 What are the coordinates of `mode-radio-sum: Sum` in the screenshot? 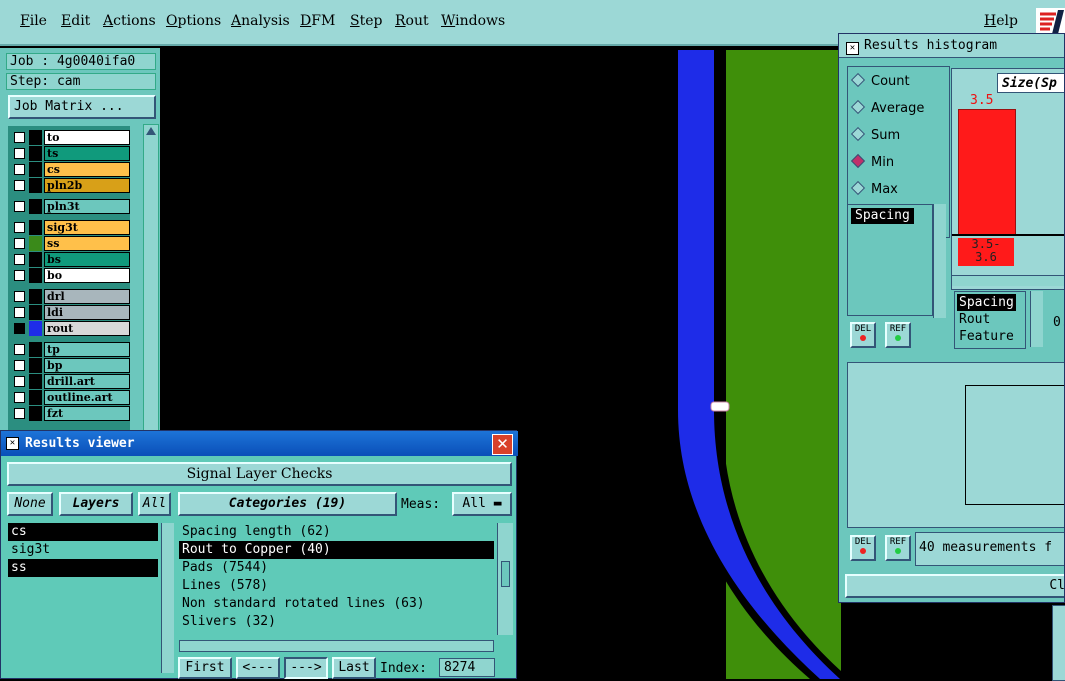 It's located at (875, 134).